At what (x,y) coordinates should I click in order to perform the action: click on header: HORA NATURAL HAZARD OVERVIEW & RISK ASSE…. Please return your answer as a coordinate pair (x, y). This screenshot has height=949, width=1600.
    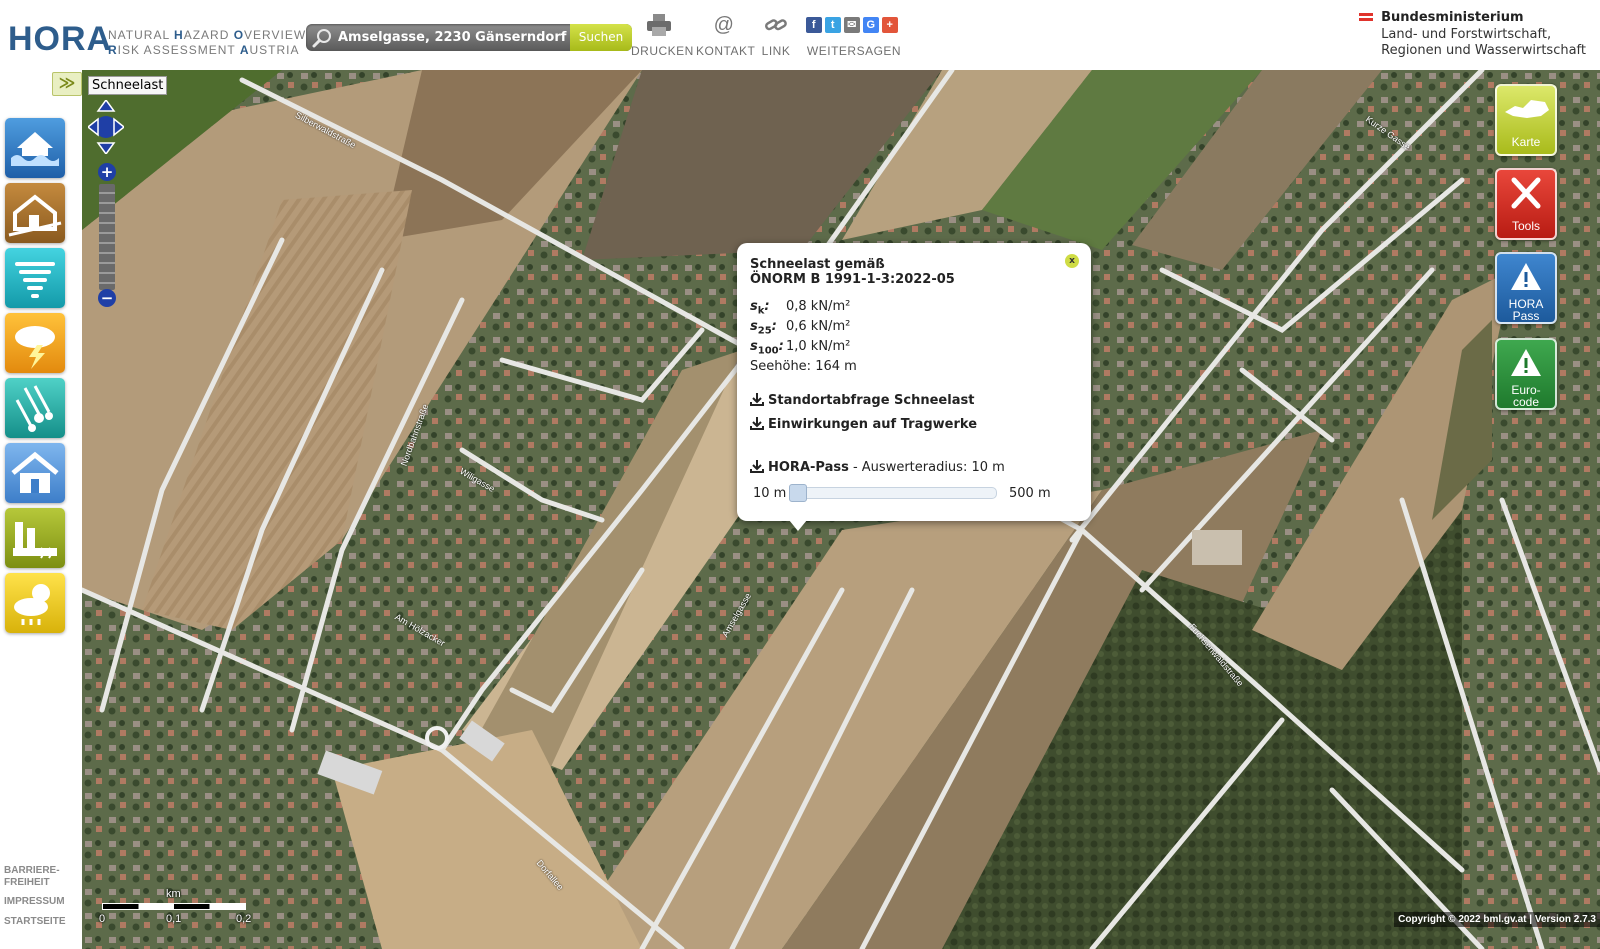
    Looking at the image, I should click on (800, 35).